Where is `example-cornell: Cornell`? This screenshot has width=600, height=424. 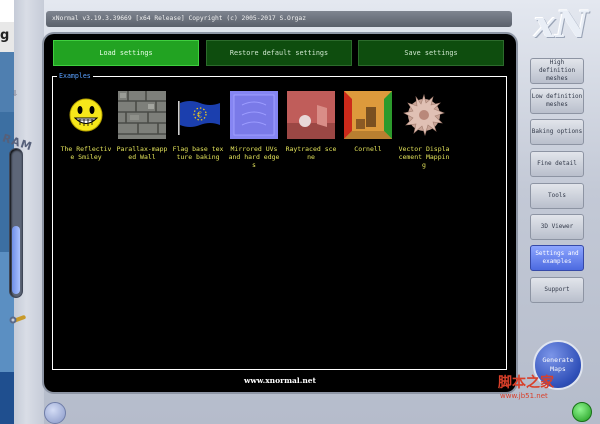
example-cornell: Cornell is located at coordinates (368, 122).